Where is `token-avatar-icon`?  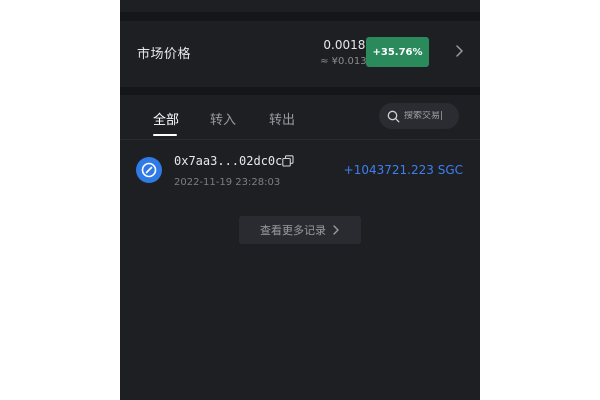
token-avatar-icon is located at coordinates (149, 170).